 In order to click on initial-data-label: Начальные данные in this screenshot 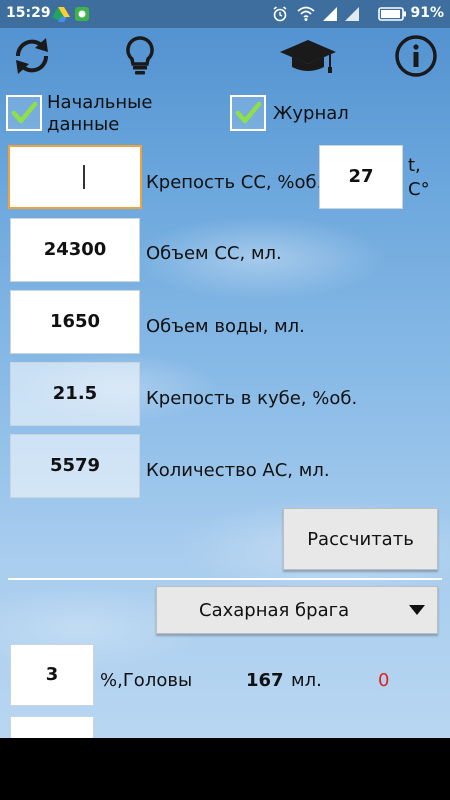, I will do `click(99, 114)`.